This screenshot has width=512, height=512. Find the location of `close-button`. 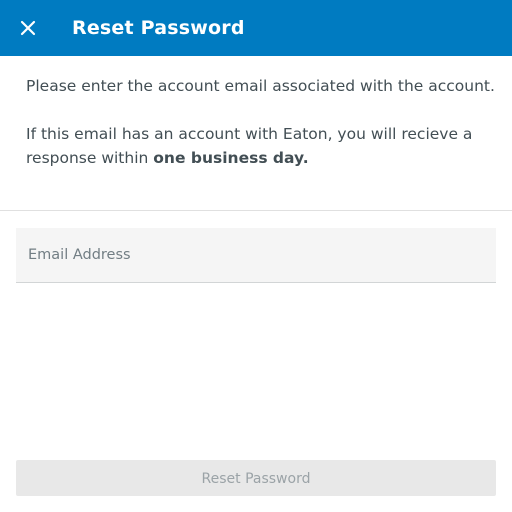

close-button is located at coordinates (28, 28).